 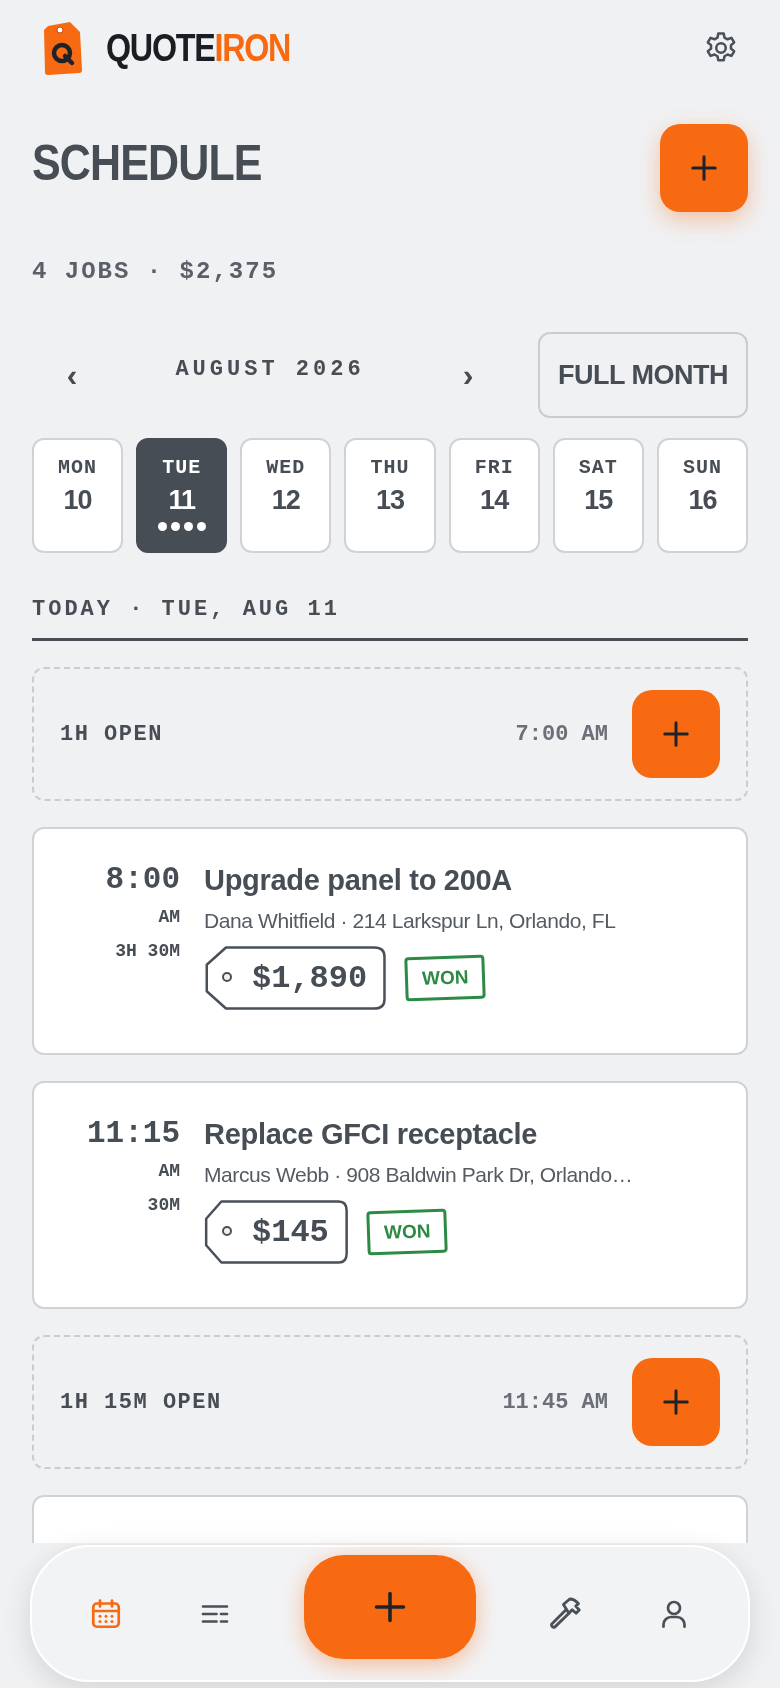 What do you see at coordinates (182, 495) in the screenshot?
I see `day-tab: TUE 11` at bounding box center [182, 495].